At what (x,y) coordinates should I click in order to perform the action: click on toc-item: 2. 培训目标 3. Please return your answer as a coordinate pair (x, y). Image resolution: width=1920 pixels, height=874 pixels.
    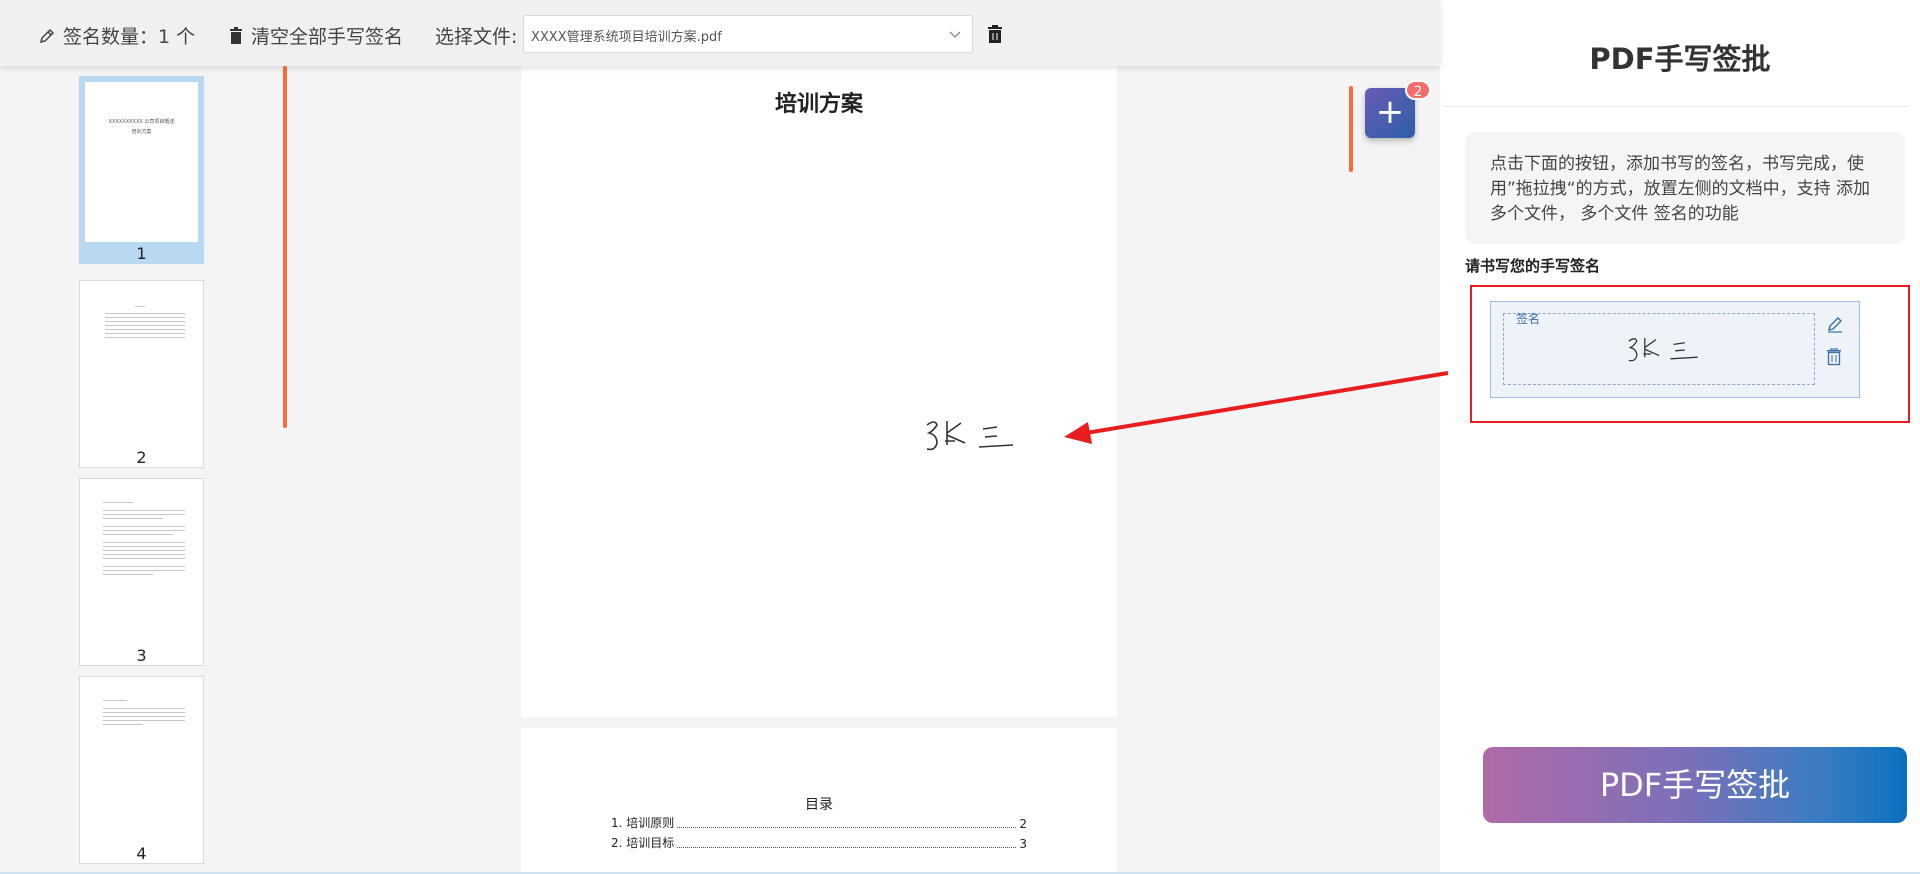
    Looking at the image, I should click on (819, 842).